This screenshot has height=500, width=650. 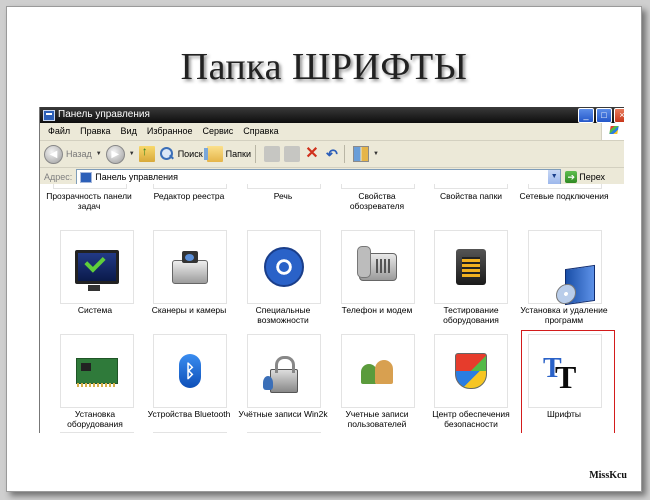 What do you see at coordinates (95, 131) in the screenshot?
I see `menu-edit: Правка` at bounding box center [95, 131].